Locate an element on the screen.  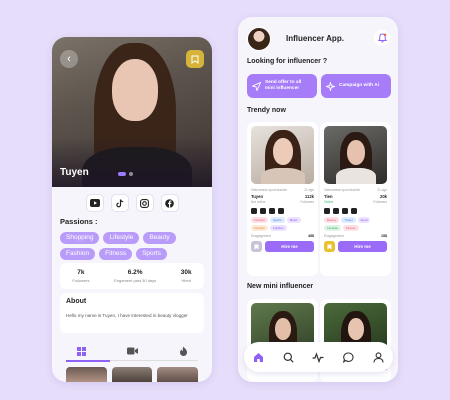
card-sub-row: Not online Followers is located at coordinates (282, 202).